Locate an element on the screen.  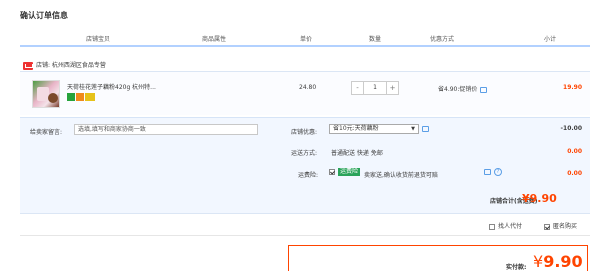
order-table-header: 店铺宝贝 商品属性 单价 数量 优惠方式 小计 is located at coordinates (305, 38).